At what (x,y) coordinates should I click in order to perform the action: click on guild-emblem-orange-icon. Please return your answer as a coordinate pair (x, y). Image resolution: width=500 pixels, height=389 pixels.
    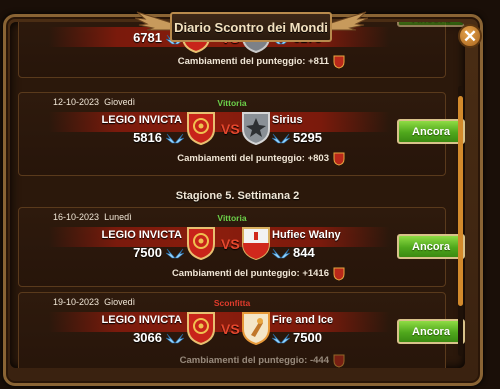
    Looking at the image, I should click on (256, 328).